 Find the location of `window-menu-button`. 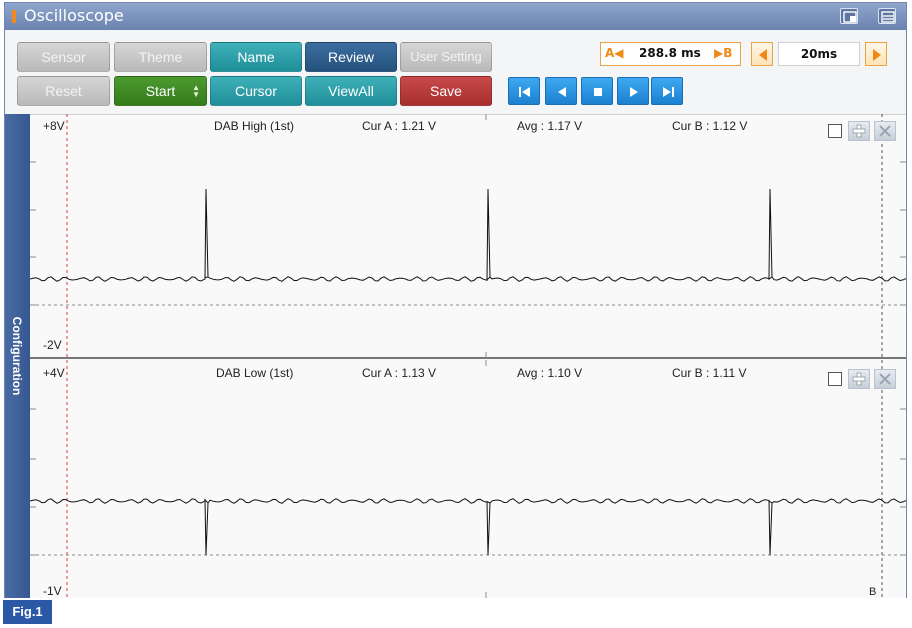

window-menu-button is located at coordinates (887, 16).